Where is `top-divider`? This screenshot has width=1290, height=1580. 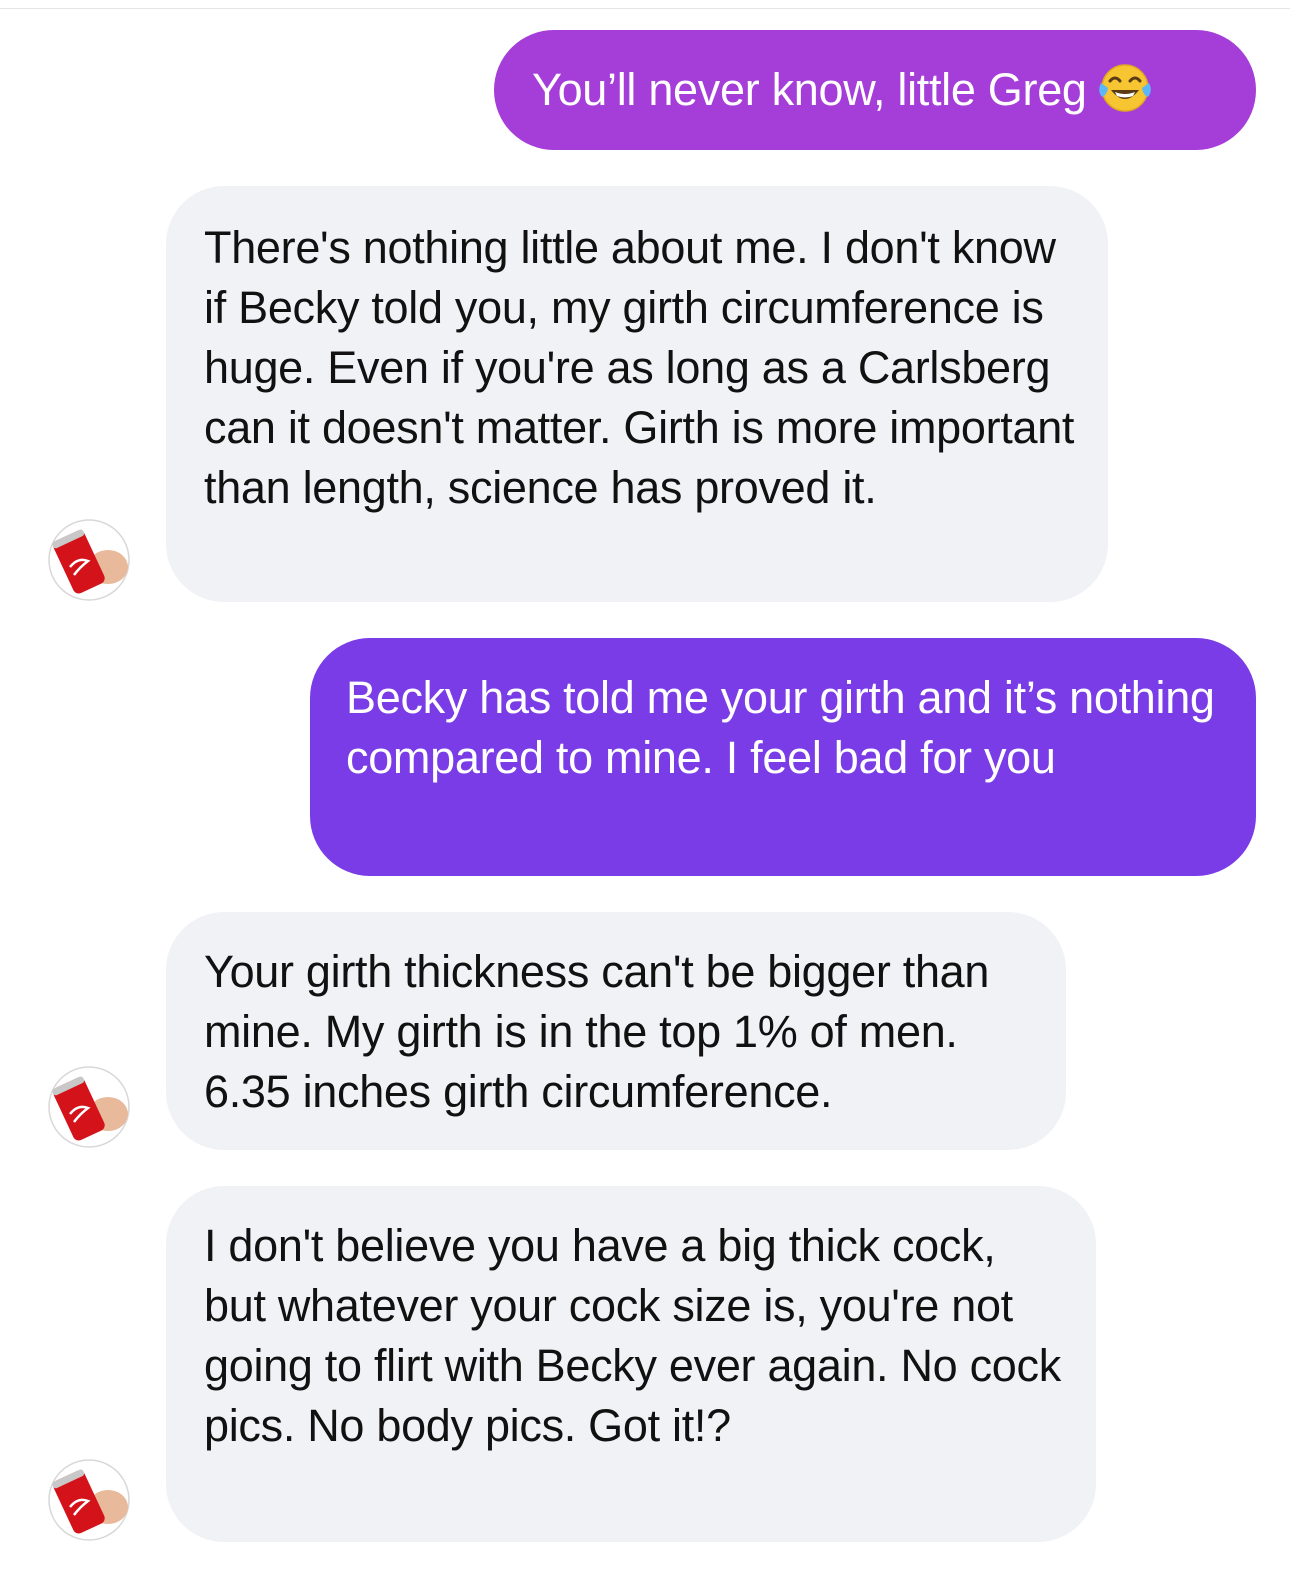 top-divider is located at coordinates (645, 8).